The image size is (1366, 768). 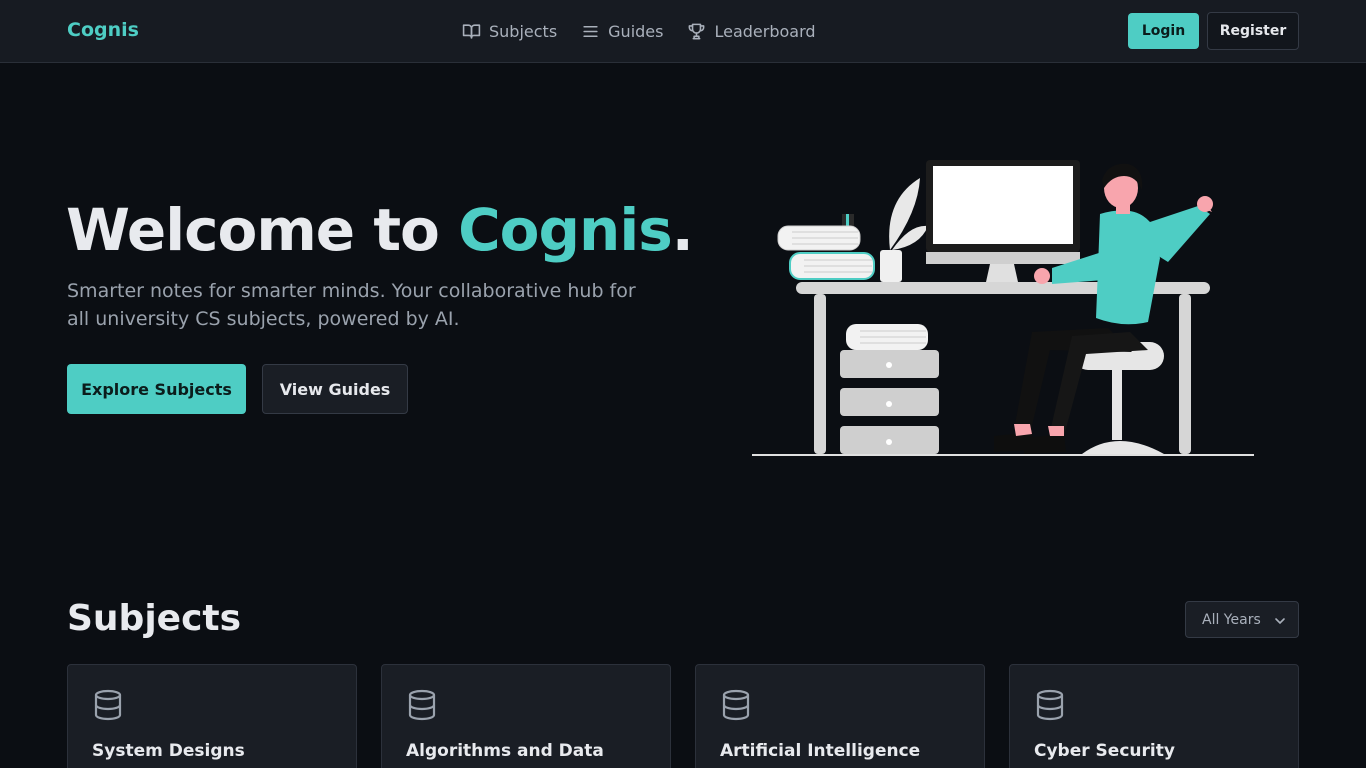 What do you see at coordinates (1253, 31) in the screenshot?
I see `register-button: Register` at bounding box center [1253, 31].